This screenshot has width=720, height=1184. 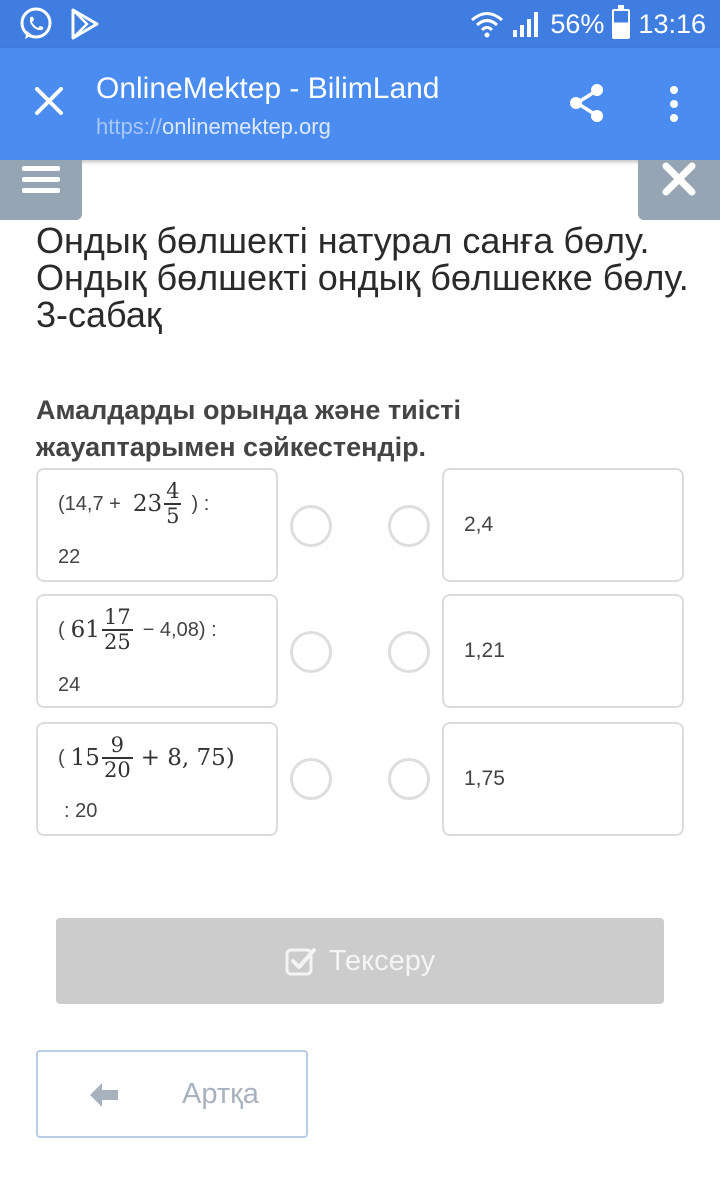 I want to click on expression: (14,7 + 23 4 5 ) :, so click(x=133, y=504).